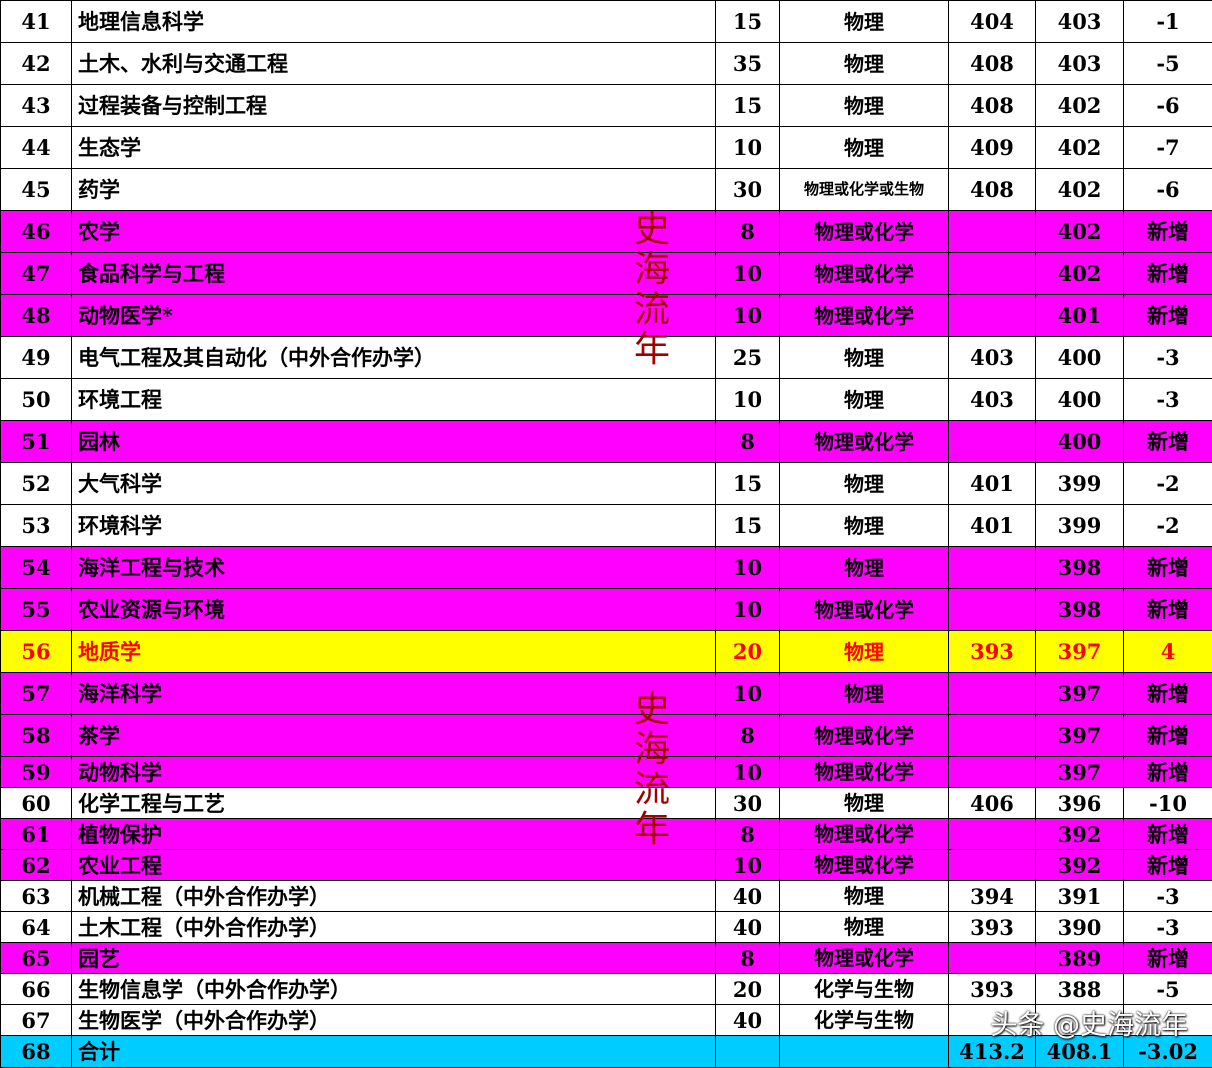 The height and width of the screenshot is (1068, 1212). Describe the element at coordinates (394, 958) in the screenshot. I see `major-name: 园艺` at that location.